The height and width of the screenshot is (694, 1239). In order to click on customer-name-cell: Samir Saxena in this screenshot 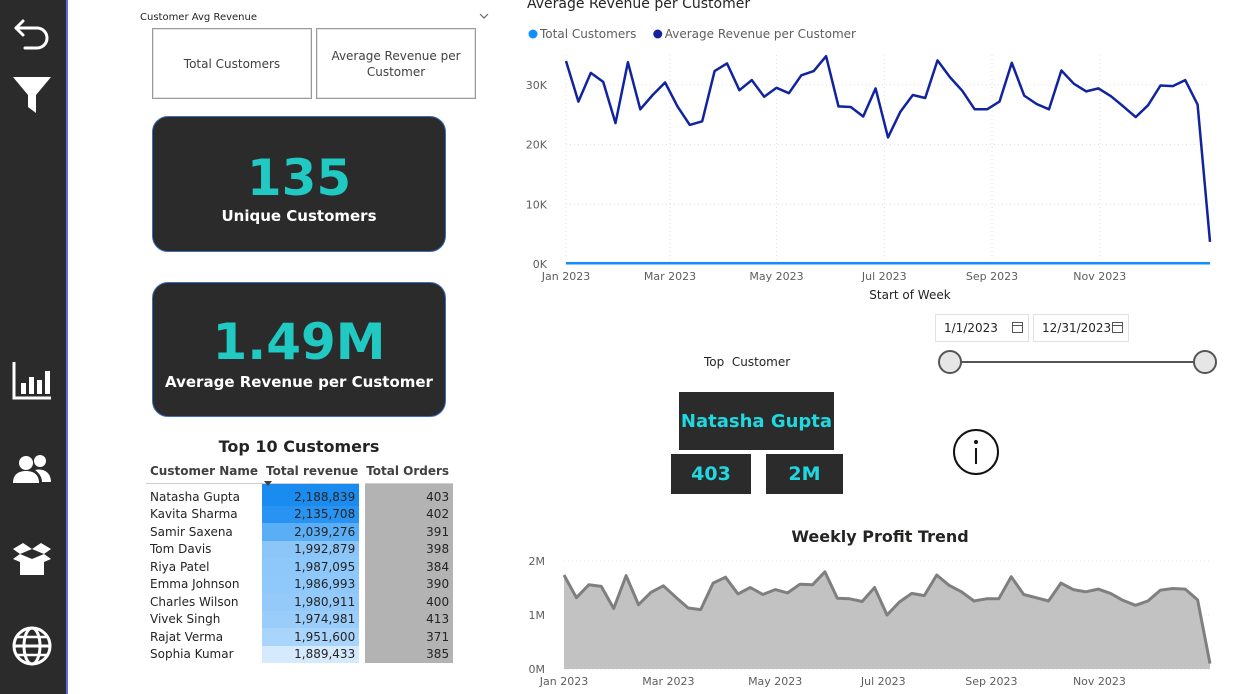, I will do `click(191, 531)`.